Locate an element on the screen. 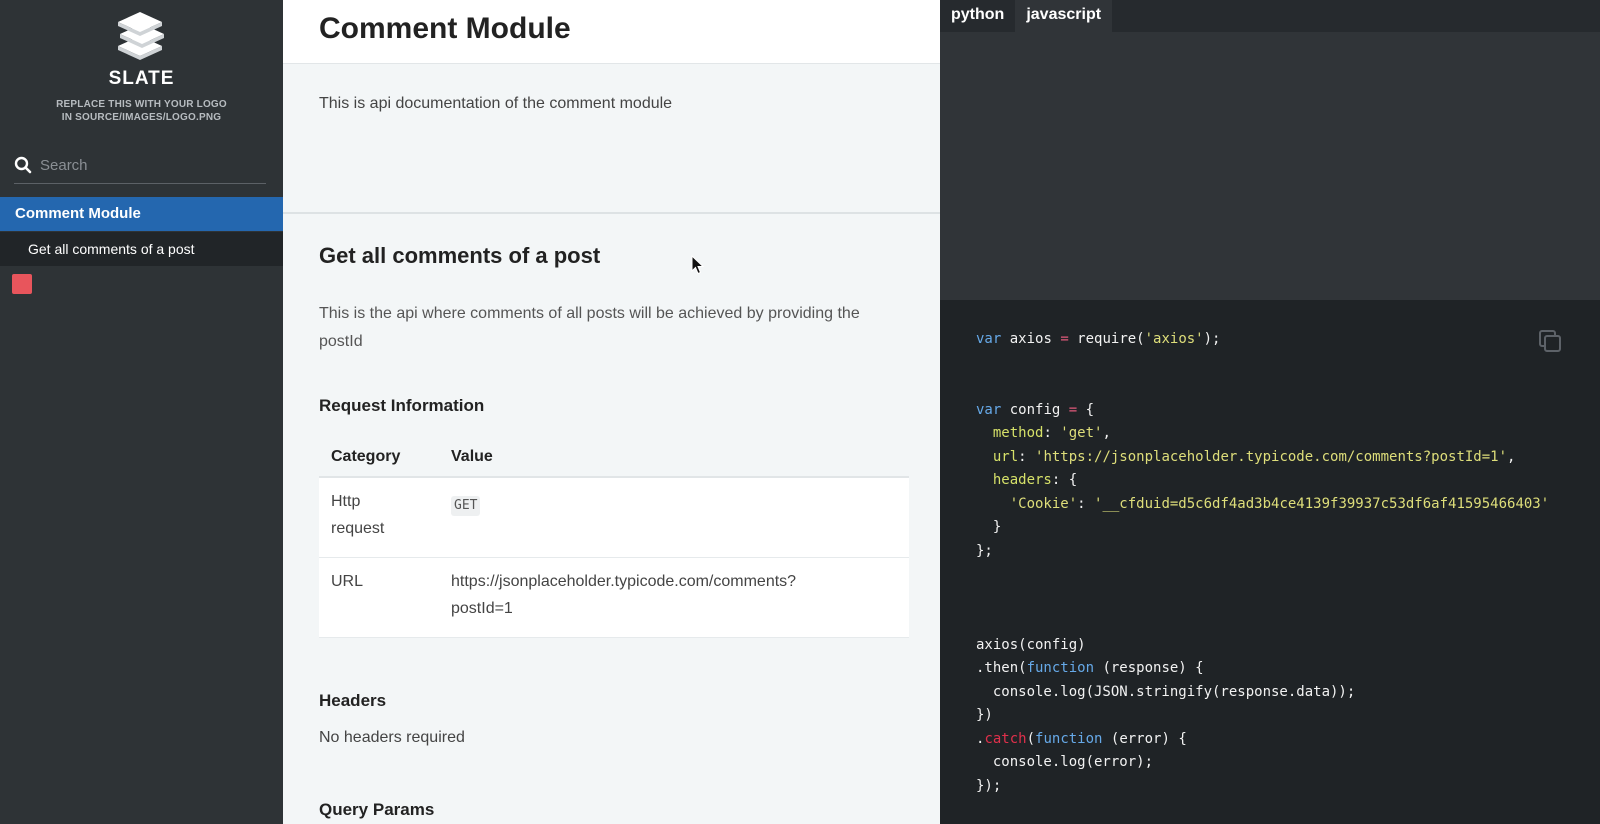 This screenshot has width=1600, height=824. cell-category-line2: request is located at coordinates (358, 528).